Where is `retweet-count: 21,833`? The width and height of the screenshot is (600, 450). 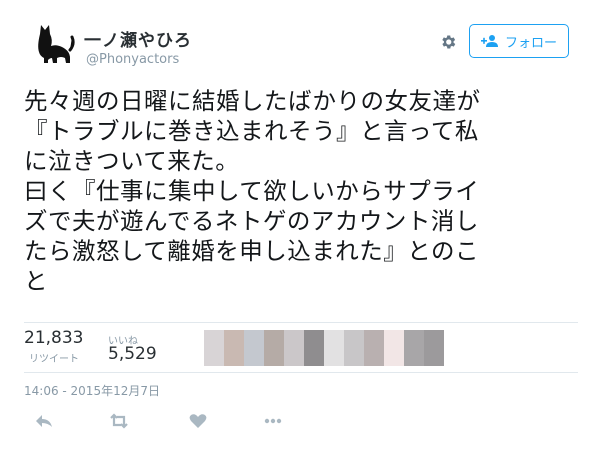 retweet-count: 21,833 is located at coordinates (53, 338).